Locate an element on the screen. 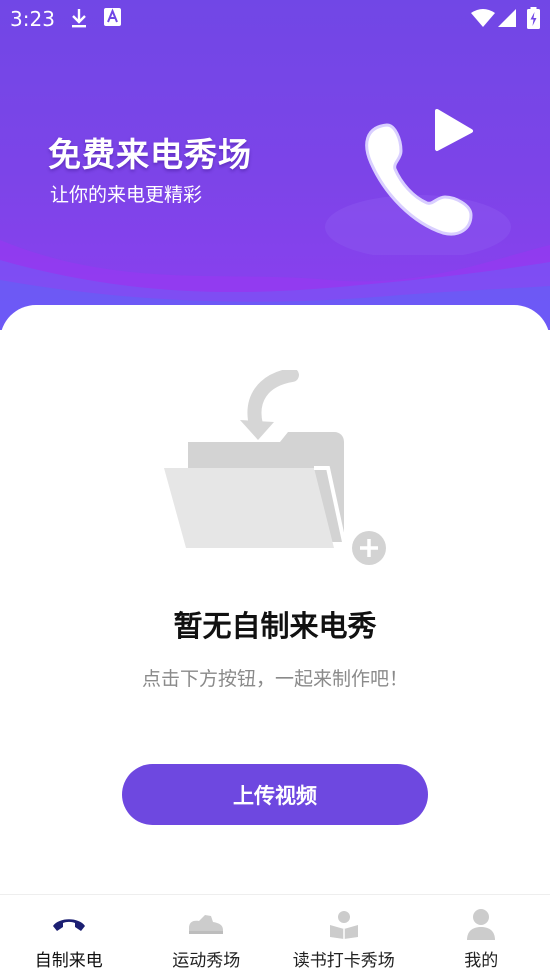 The width and height of the screenshot is (550, 980). tab-label: 我的 is located at coordinates (481, 958).